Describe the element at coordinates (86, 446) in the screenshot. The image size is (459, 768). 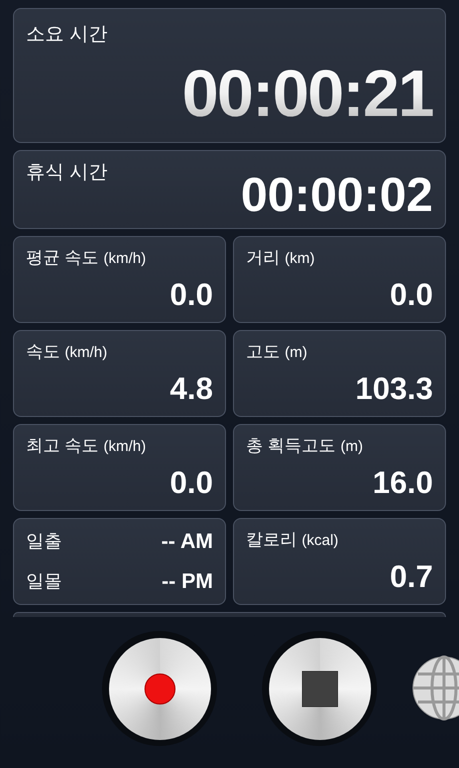
I see `stat-label: 최고 속도 (km/h)` at that location.